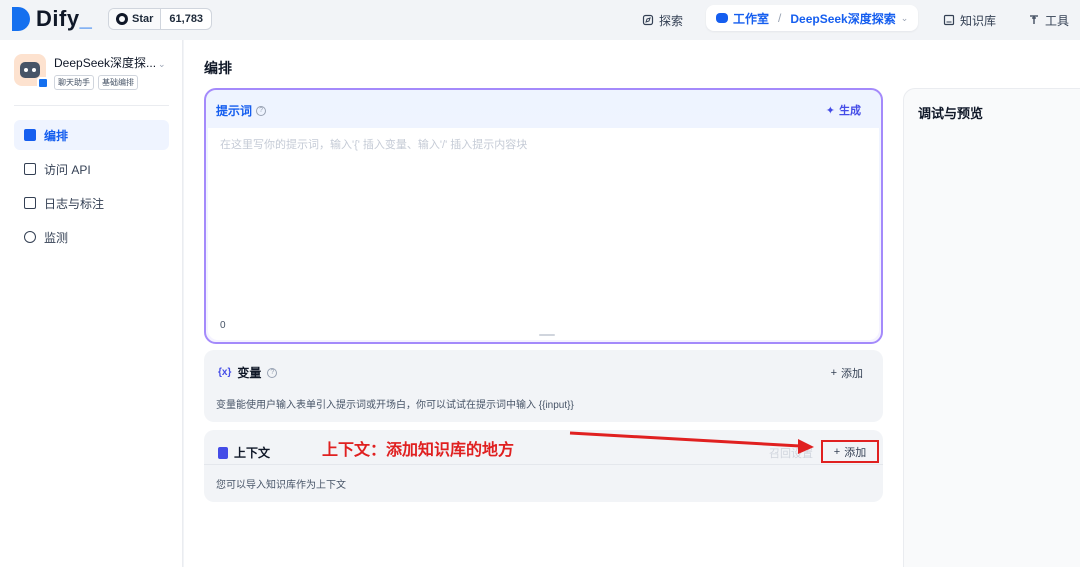  I want to click on robot-icon, so click(722, 18).